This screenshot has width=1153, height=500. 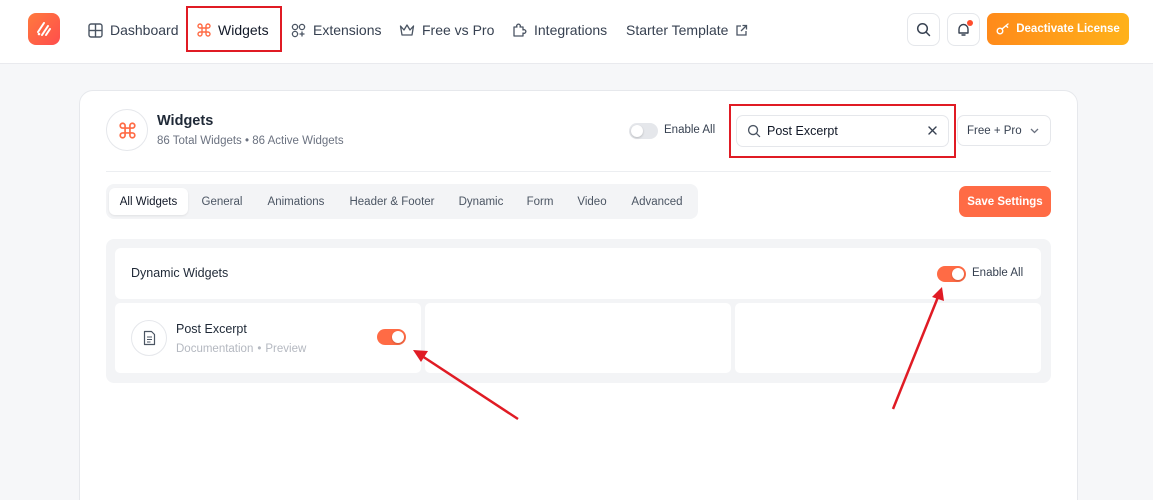 What do you see at coordinates (296, 201) in the screenshot?
I see `tab-animations: Animations` at bounding box center [296, 201].